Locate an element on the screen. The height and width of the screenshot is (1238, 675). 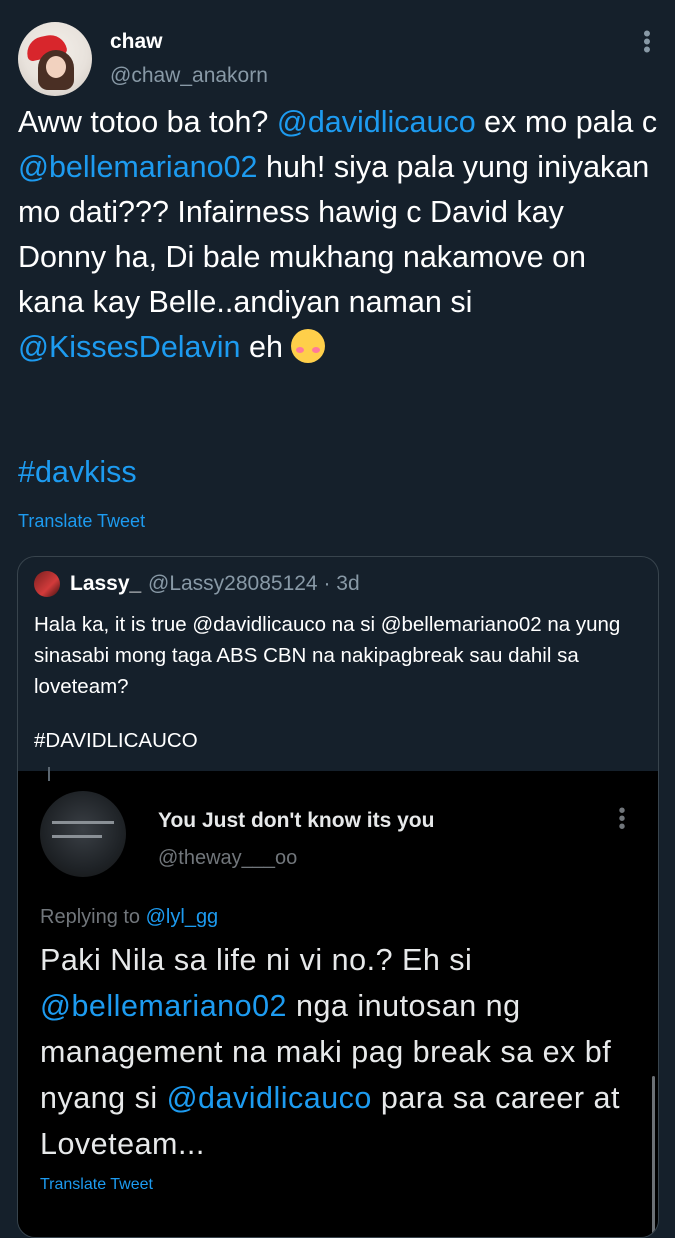
quoted-author-handle: @Lassy28085124 · 3d is located at coordinates (254, 583).